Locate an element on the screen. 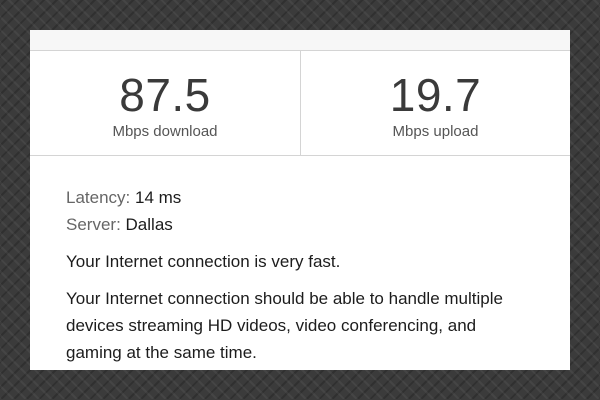  section-divider is located at coordinates (300, 155).